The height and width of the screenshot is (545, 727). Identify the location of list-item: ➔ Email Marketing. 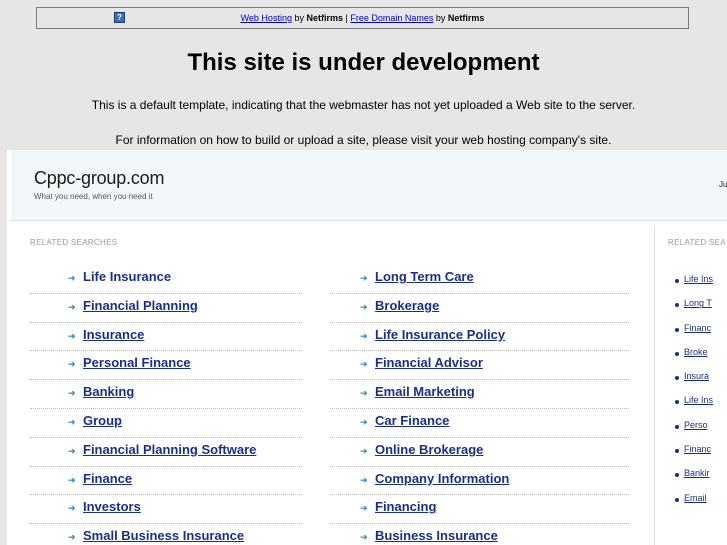
(479, 394).